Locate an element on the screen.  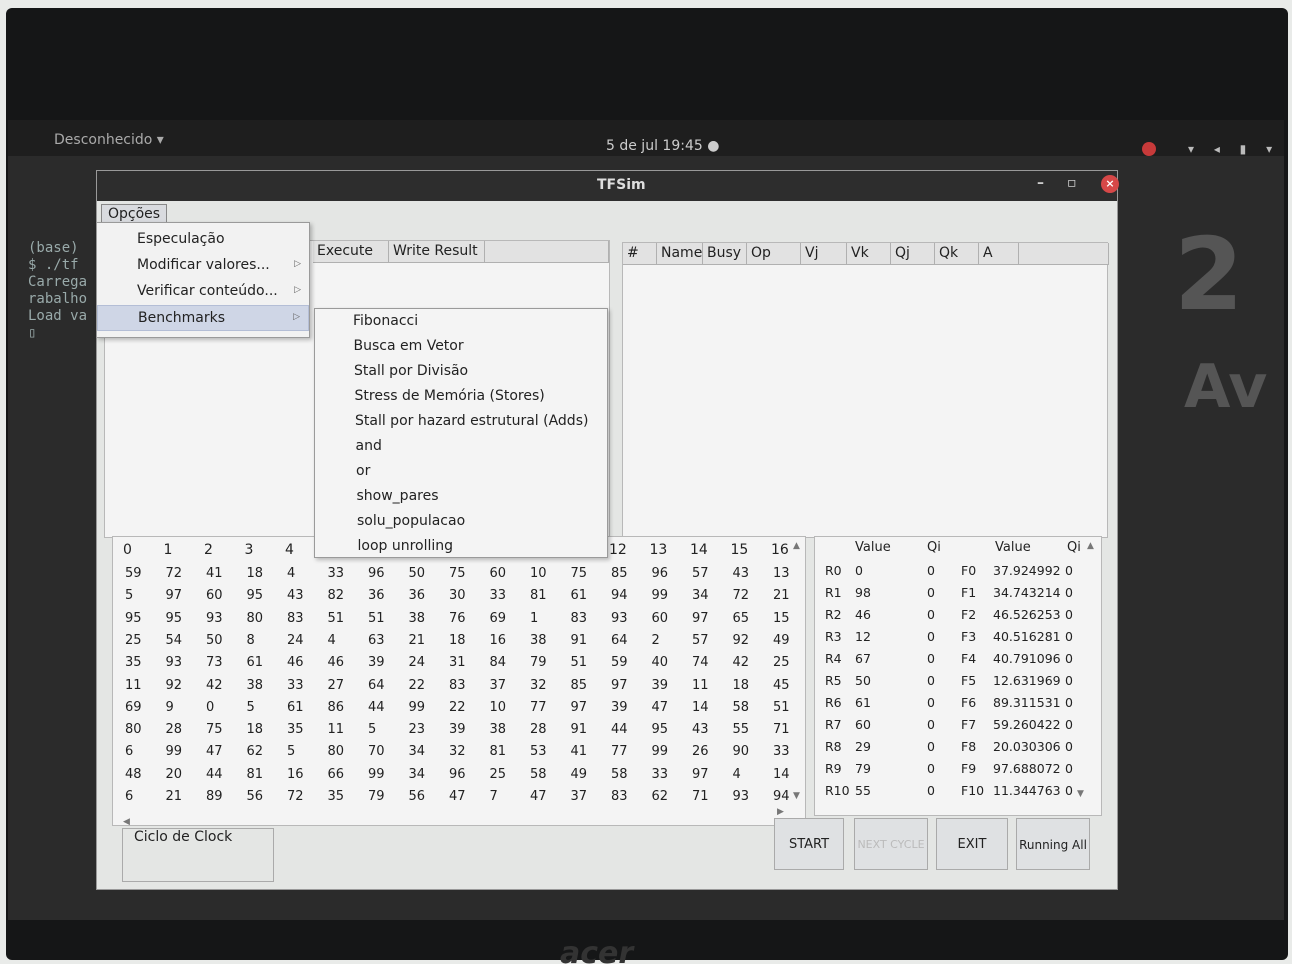
scroll-down-icon: ▼ is located at coordinates (796, 796).